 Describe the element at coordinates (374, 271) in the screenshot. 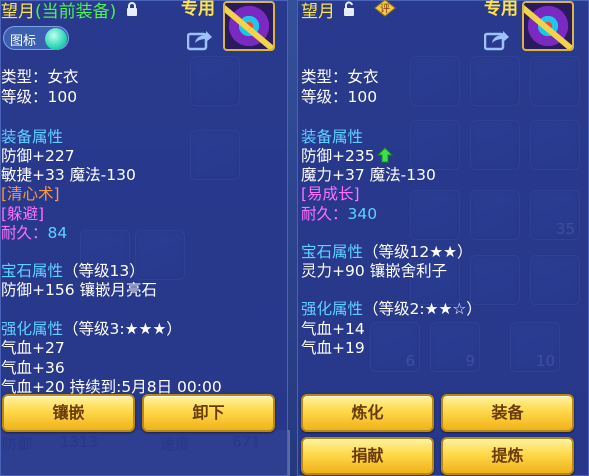

I see `gem-attr-line: 灵力+90 镶嵌舍利子` at that location.